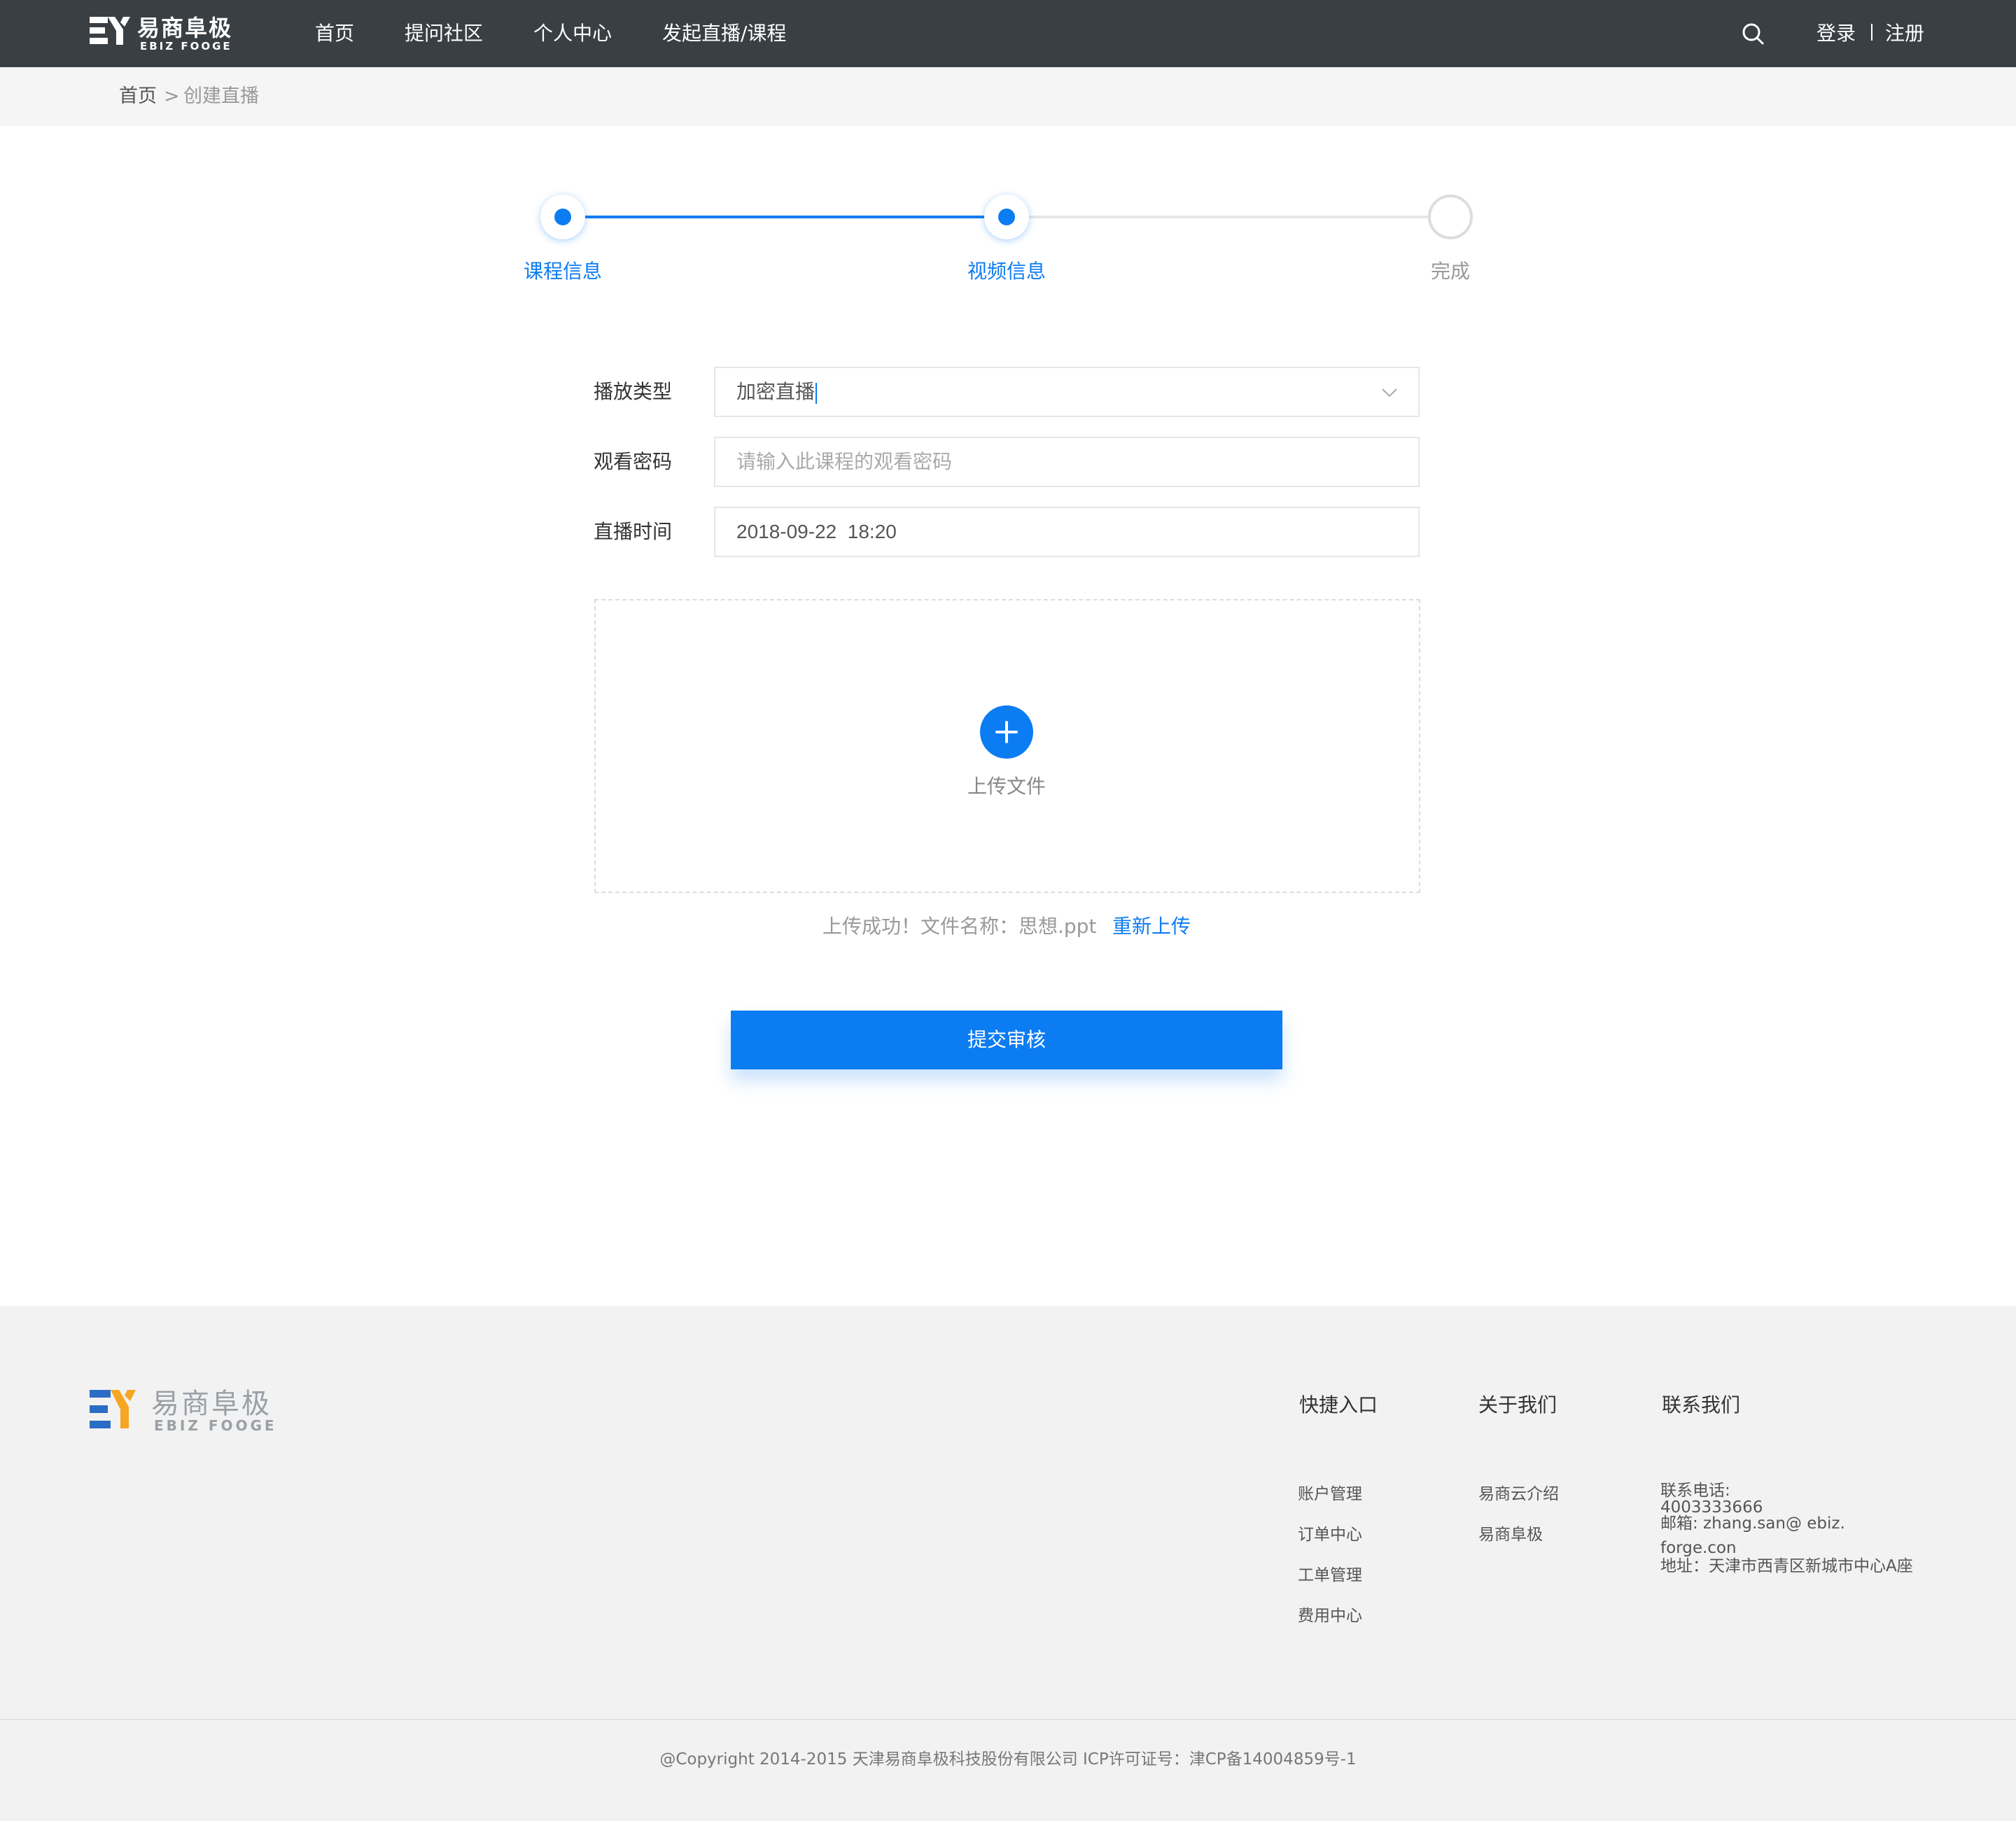  What do you see at coordinates (334, 34) in the screenshot?
I see `nav-home: 首页` at bounding box center [334, 34].